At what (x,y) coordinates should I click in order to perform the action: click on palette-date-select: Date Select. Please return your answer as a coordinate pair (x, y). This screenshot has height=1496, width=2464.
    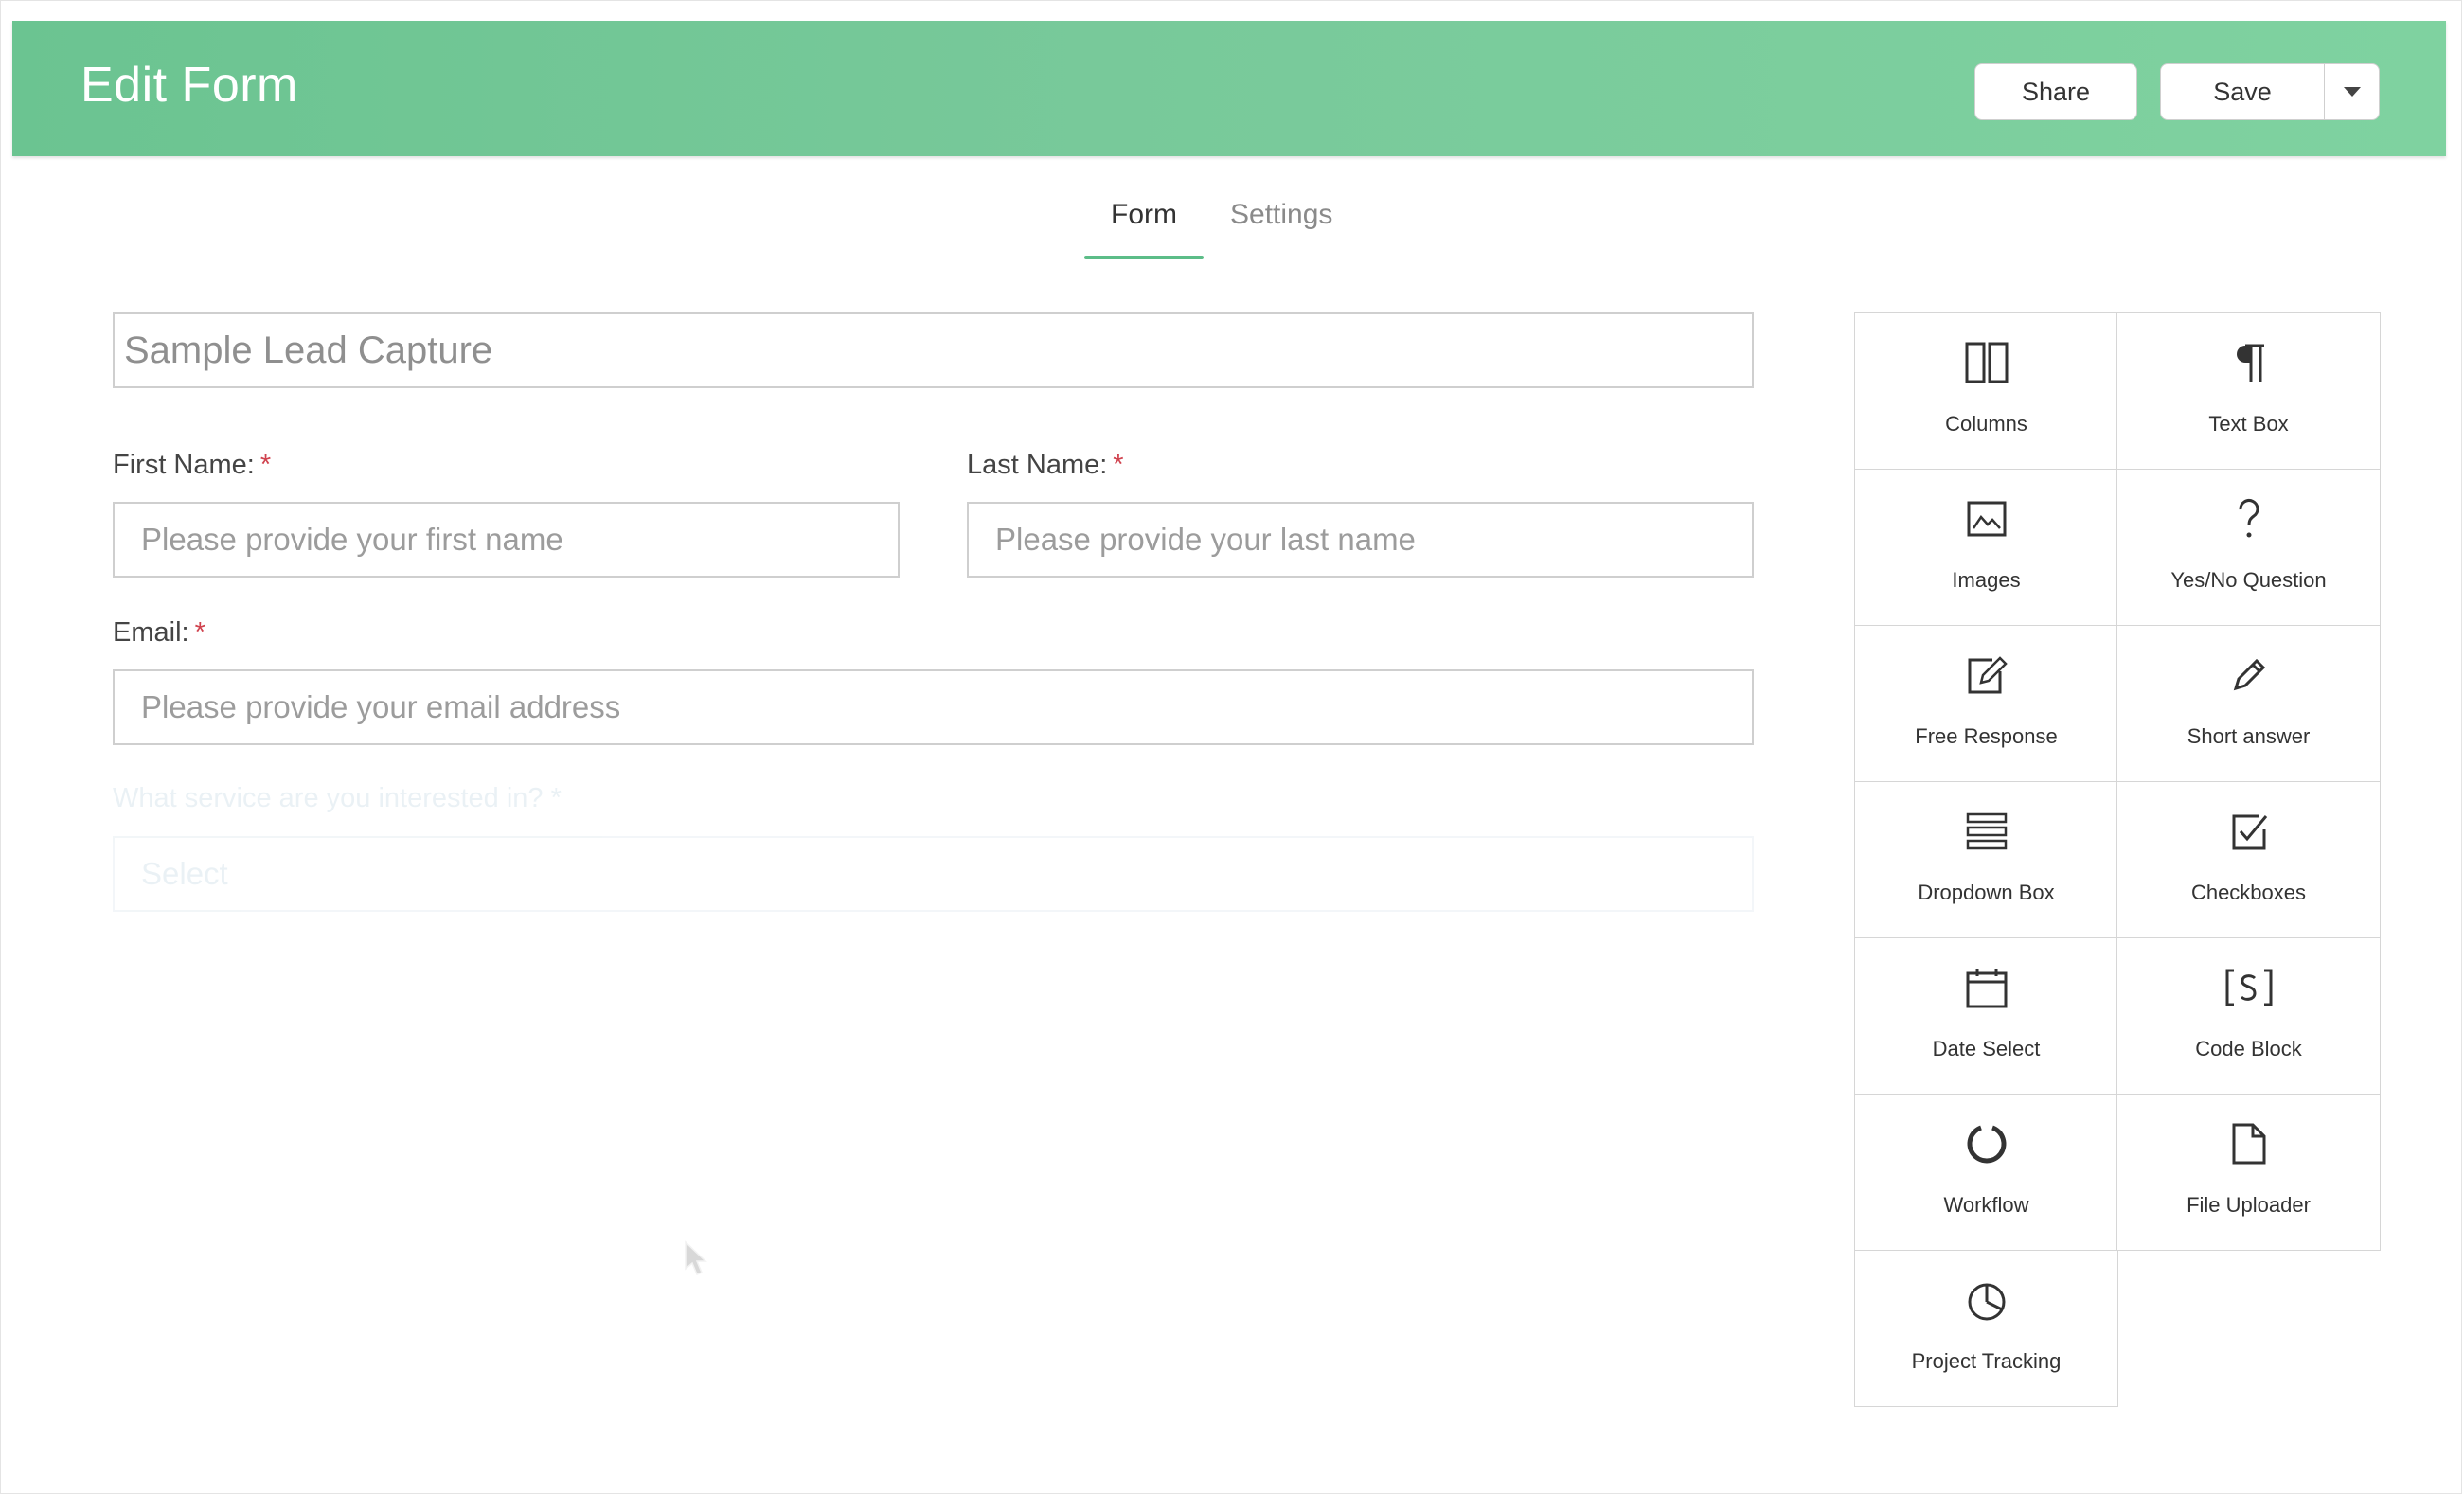
    Looking at the image, I should click on (1986, 1016).